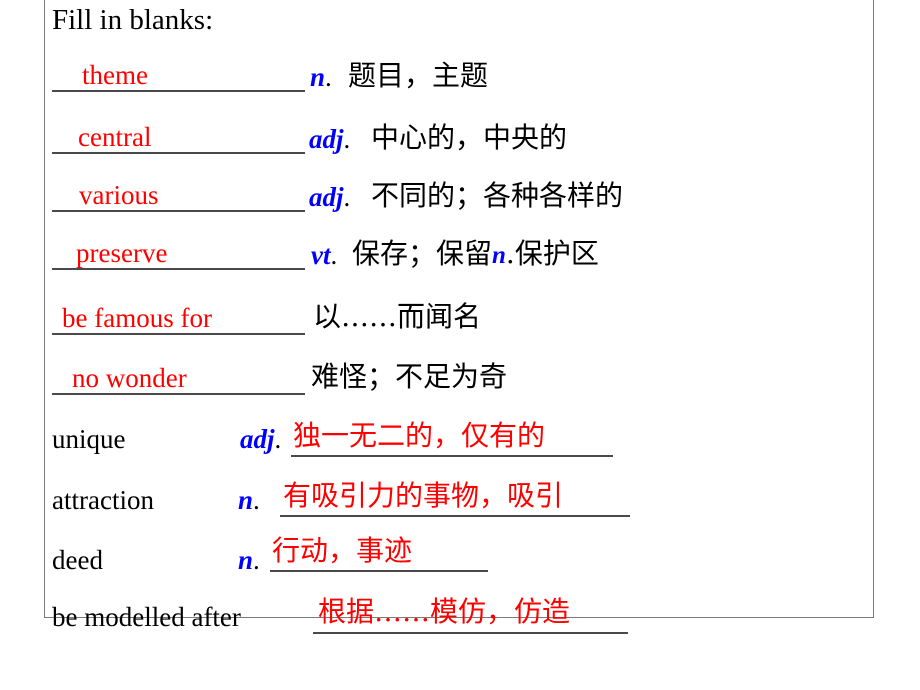  Describe the element at coordinates (379, 571) in the screenshot. I see `blank-line-deed` at that location.